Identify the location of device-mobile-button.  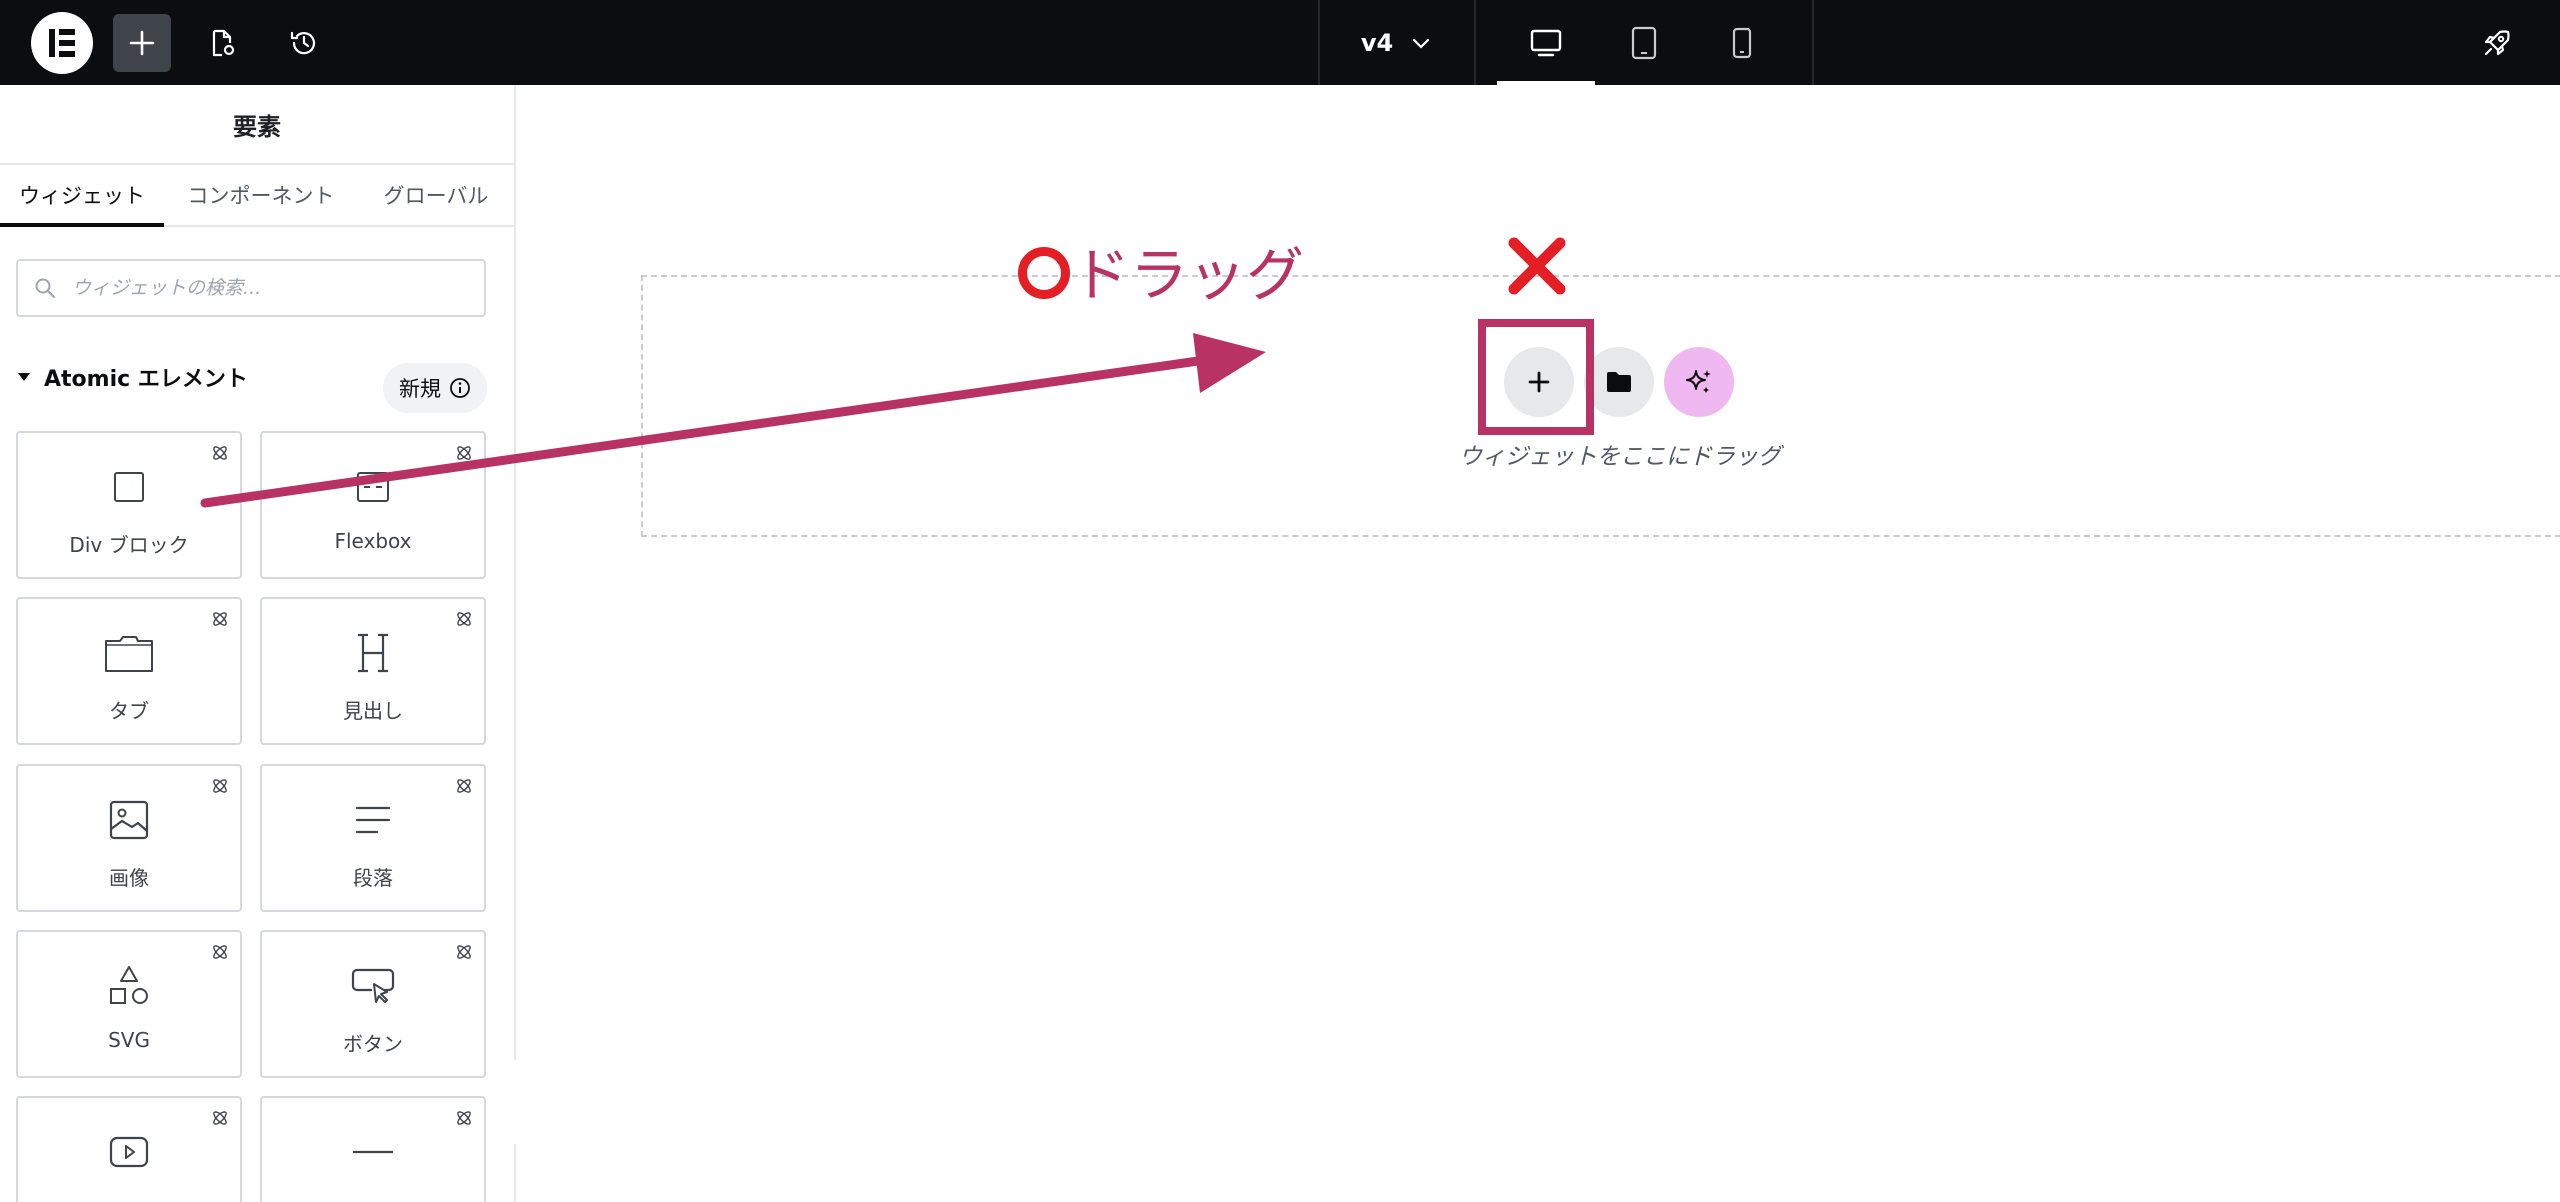
(1742, 42).